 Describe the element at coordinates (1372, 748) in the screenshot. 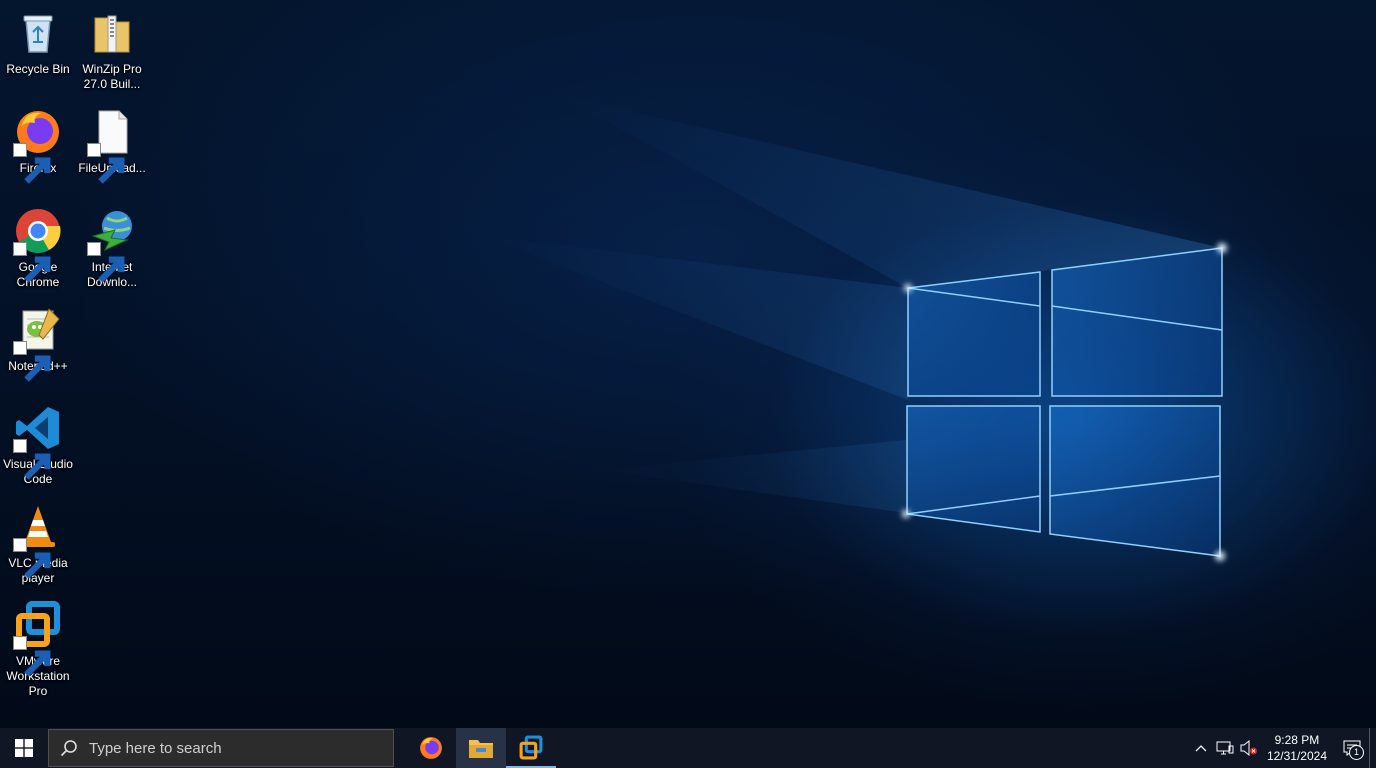

I see `show-desktop-button` at that location.